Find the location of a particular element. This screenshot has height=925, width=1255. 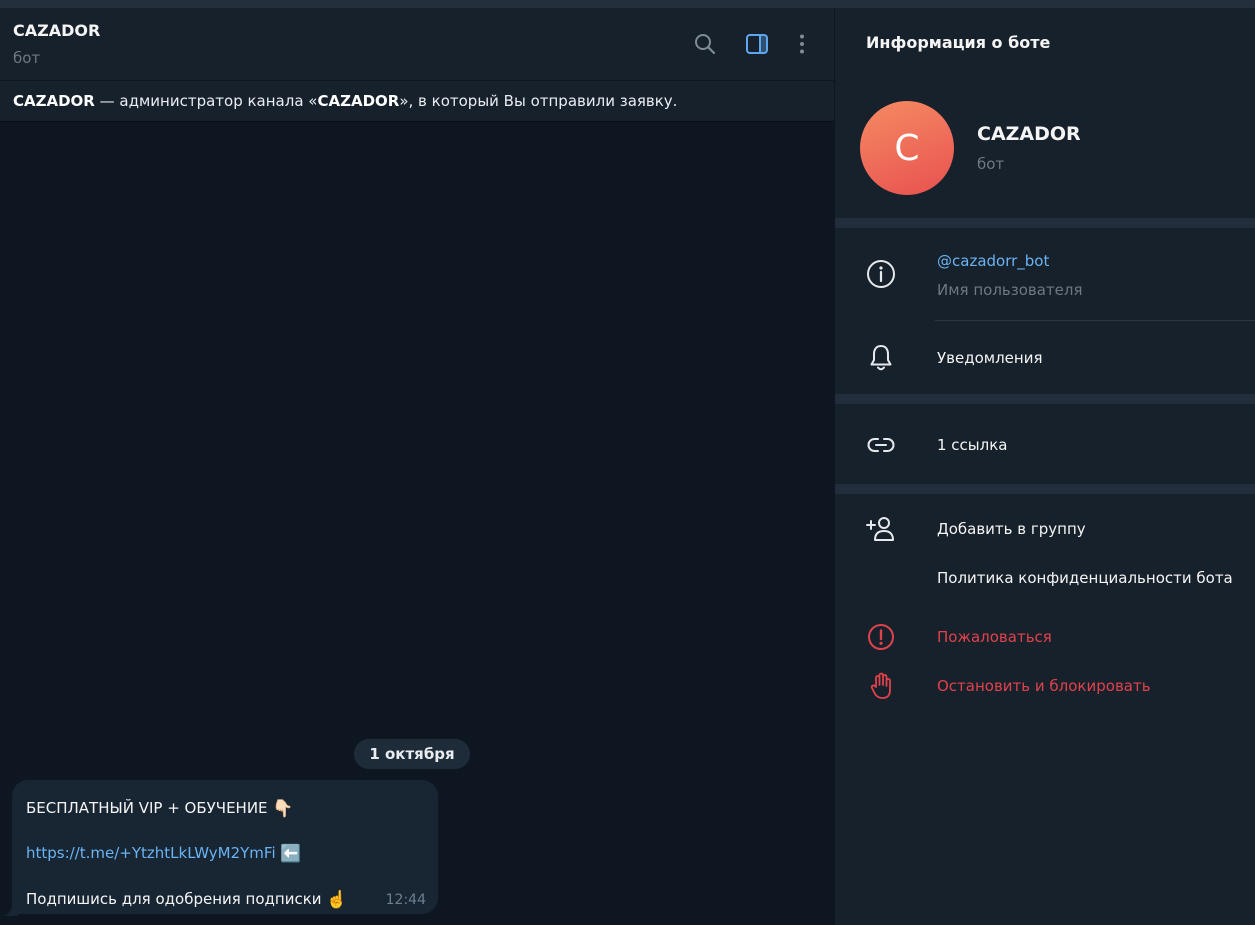

message-title: БЕСПЛАТНЫЙ VIP + ОБУЧЕНИЕ is located at coordinates (147, 808).